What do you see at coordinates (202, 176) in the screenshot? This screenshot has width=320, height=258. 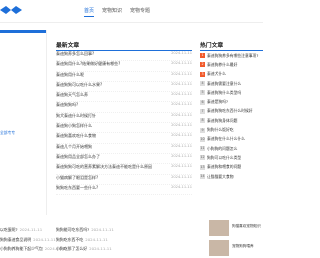 I see `rank-badge: 14` at bounding box center [202, 176].